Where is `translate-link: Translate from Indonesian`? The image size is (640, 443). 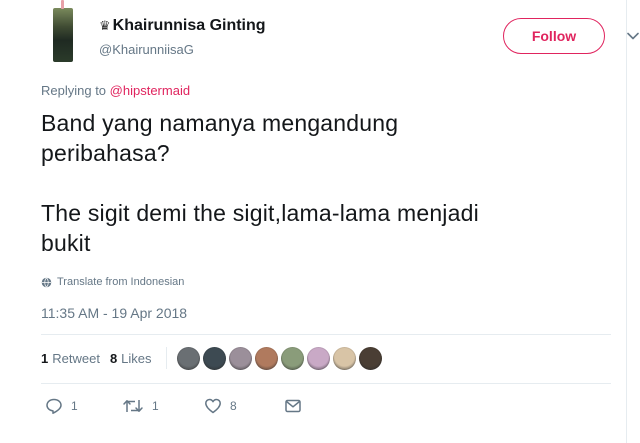
translate-link: Translate from Indonesian is located at coordinates (112, 282).